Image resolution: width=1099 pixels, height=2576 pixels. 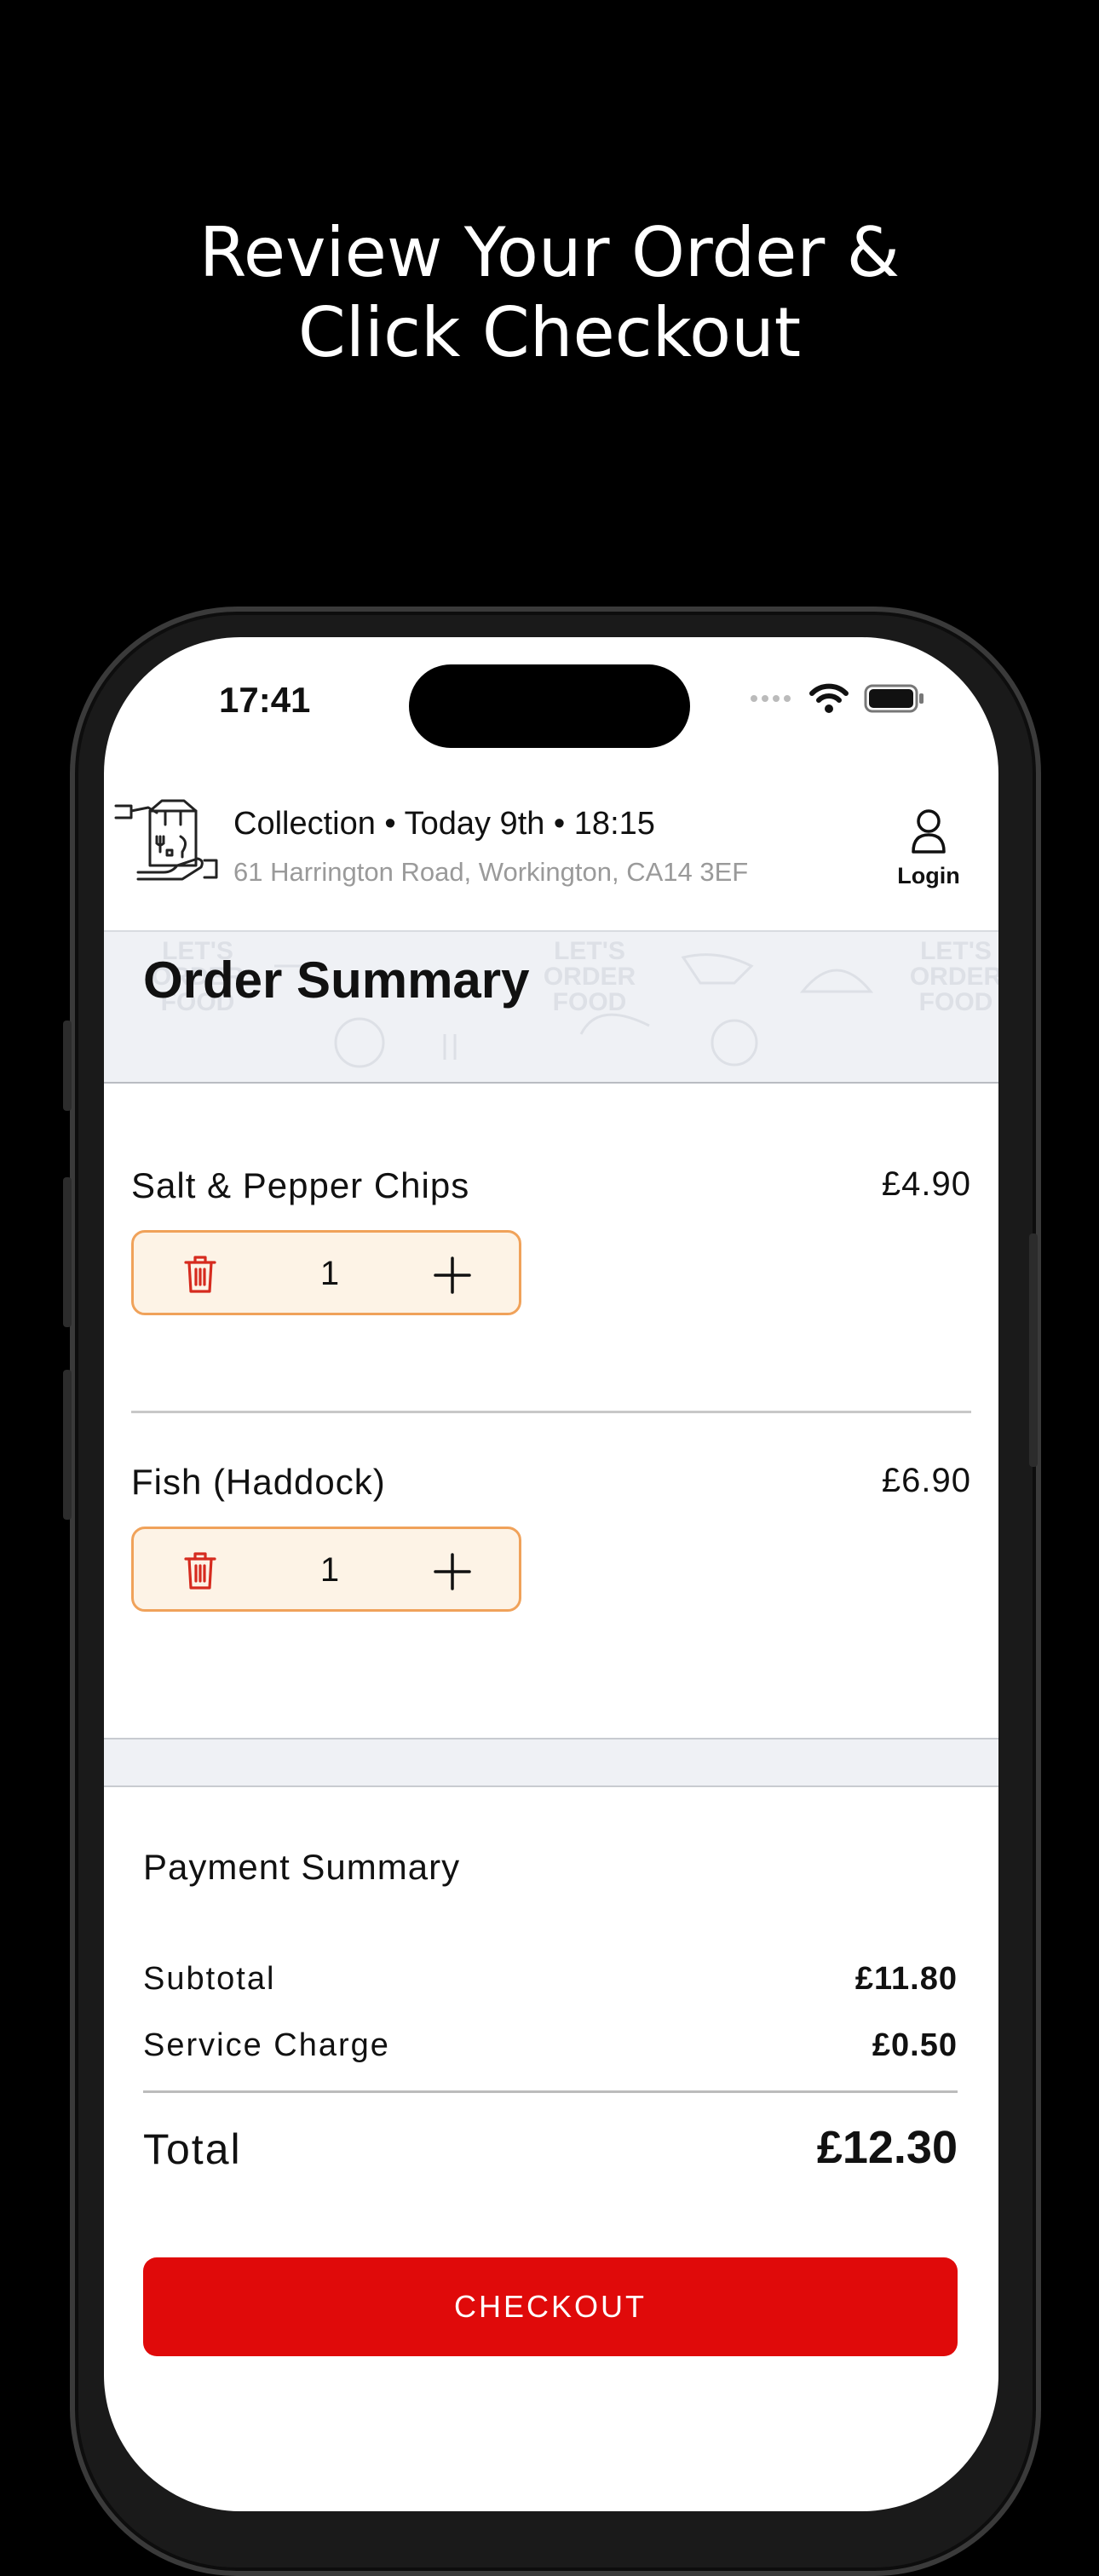 I want to click on phone-power-button, so click(x=1033, y=1350).